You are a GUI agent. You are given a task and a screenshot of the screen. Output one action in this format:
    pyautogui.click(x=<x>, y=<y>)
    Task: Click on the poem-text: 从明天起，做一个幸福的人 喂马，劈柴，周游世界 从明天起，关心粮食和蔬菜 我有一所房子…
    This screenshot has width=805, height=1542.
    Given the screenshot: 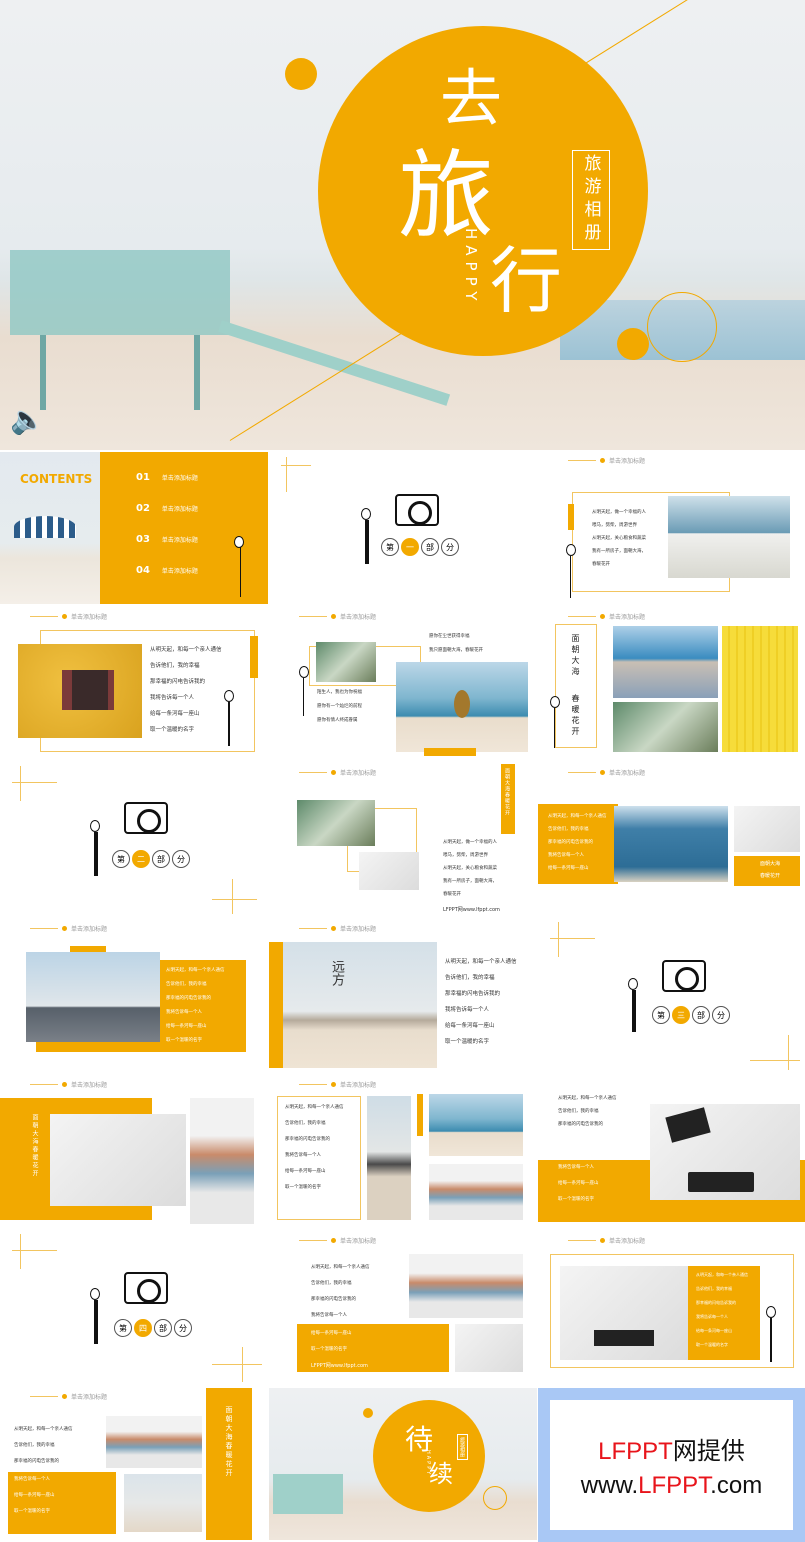 What is the action you would take?
    pyautogui.click(x=470, y=868)
    